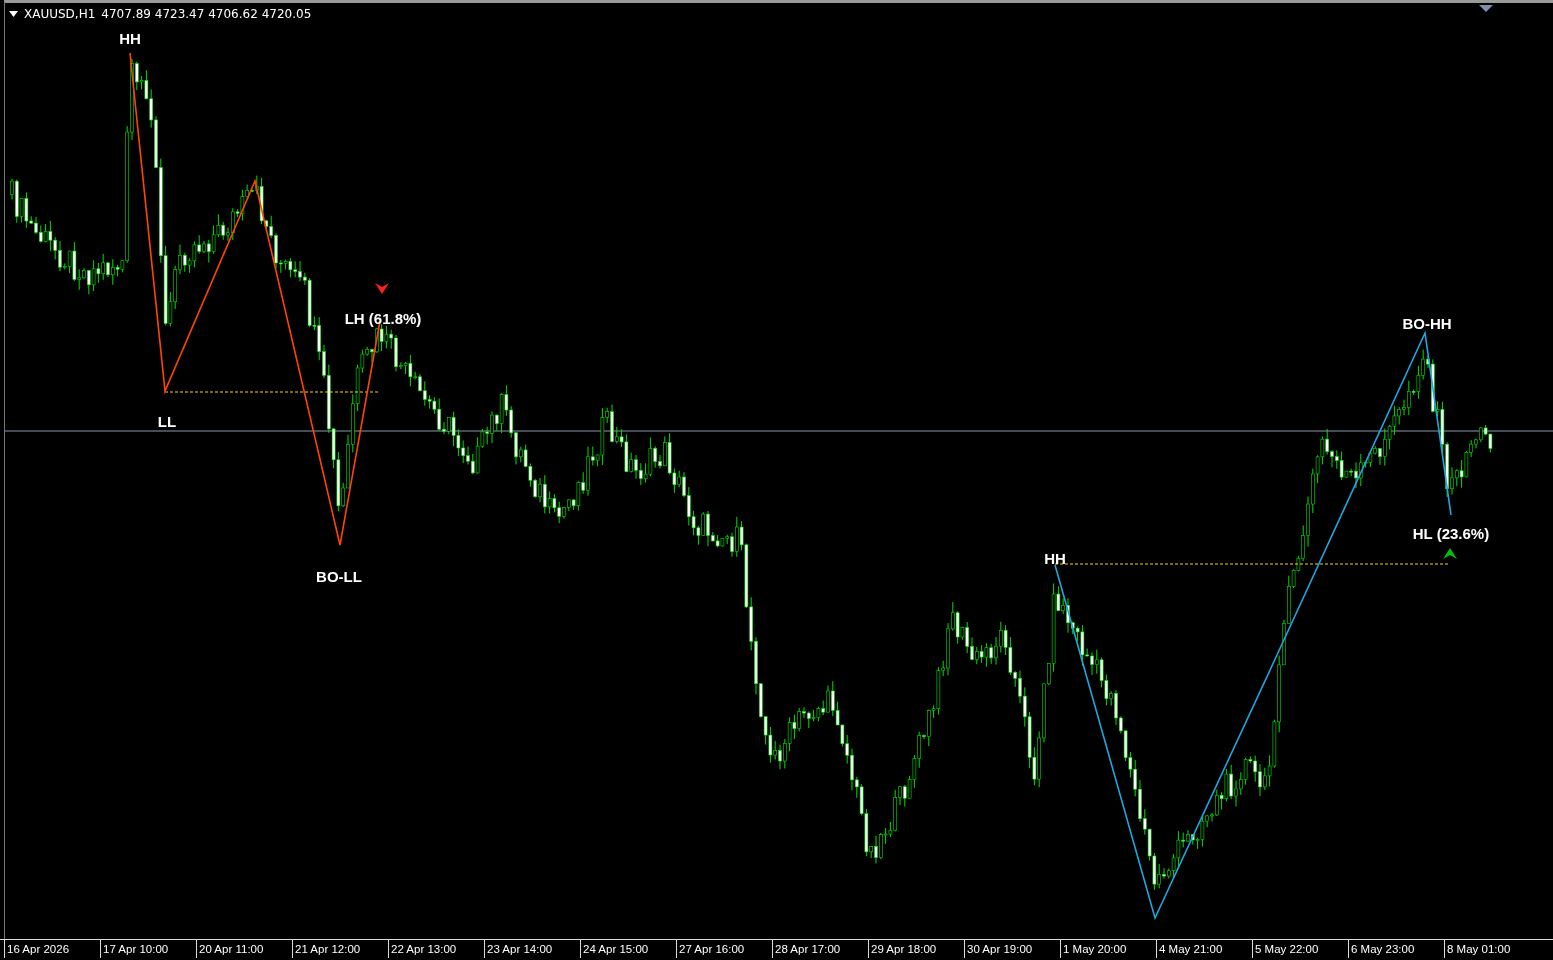  Describe the element at coordinates (724, 949) in the screenshot. I see `time-label: 27 Apr 16:00` at that location.